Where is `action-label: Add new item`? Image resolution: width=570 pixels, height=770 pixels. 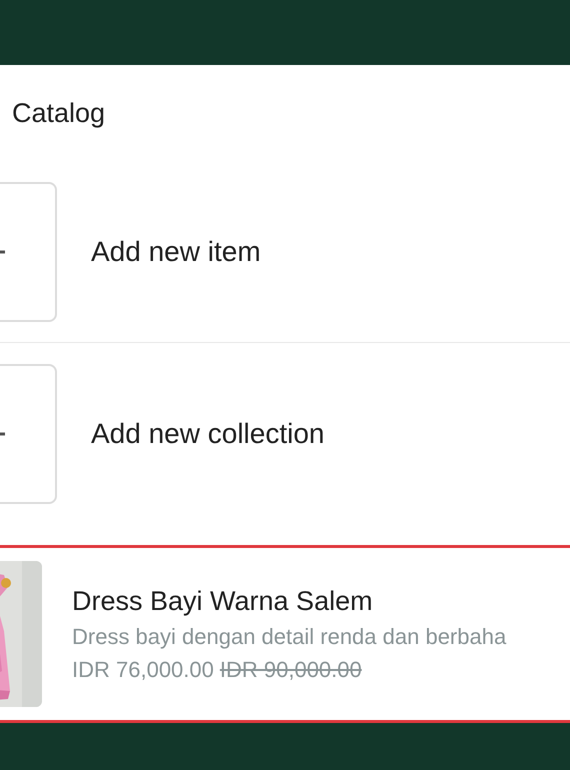
action-label: Add new item is located at coordinates (176, 251).